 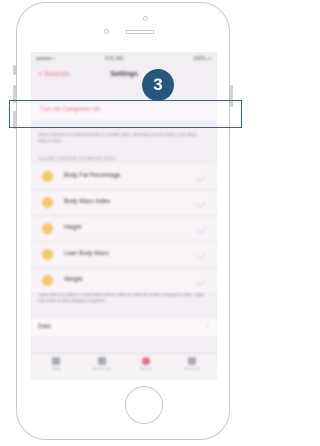 What do you see at coordinates (124, 177) in the screenshot?
I see `list-item: Body Fat Percentage` at bounding box center [124, 177].